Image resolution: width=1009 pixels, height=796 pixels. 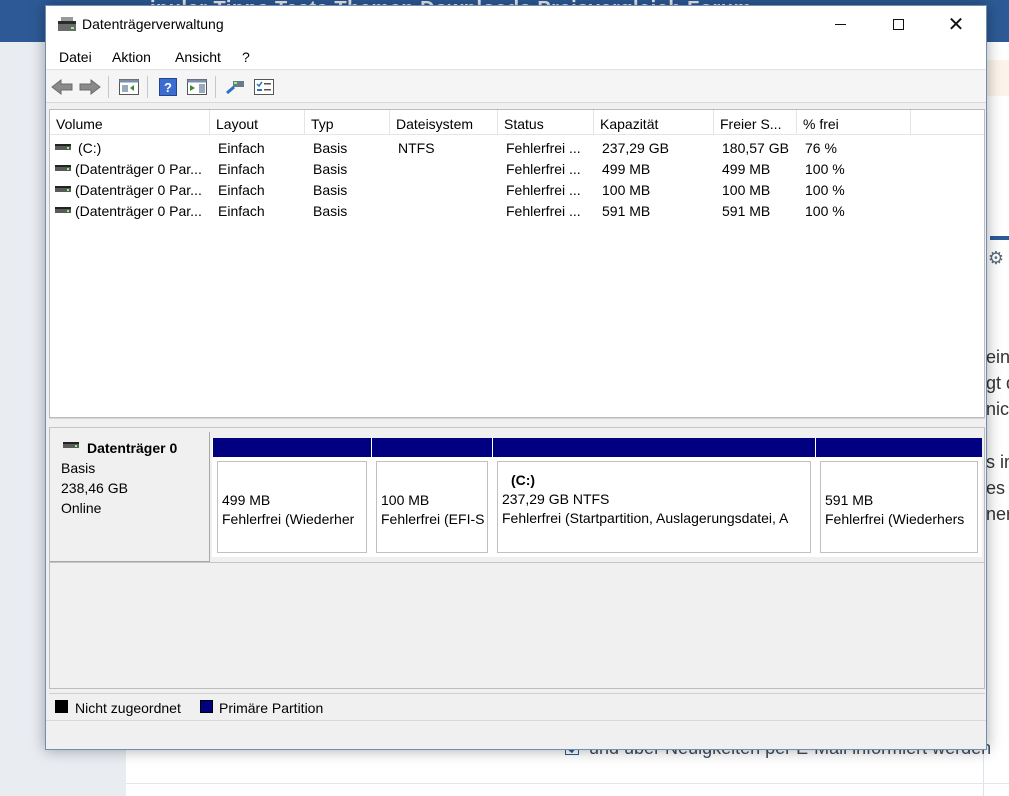 What do you see at coordinates (821, 148) in the screenshot?
I see `cell-prozent: 76 %` at bounding box center [821, 148].